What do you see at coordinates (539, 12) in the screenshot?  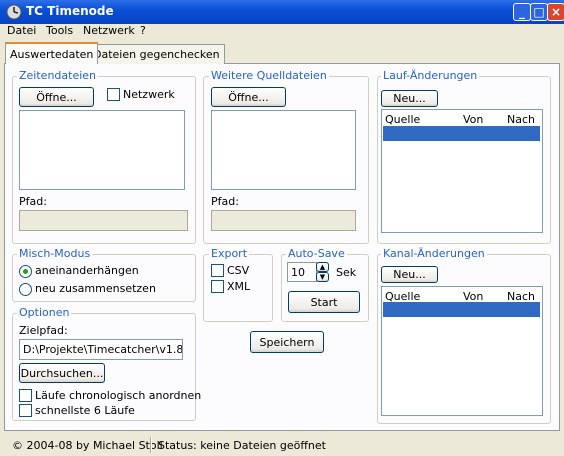 I see `maximize-button: □` at bounding box center [539, 12].